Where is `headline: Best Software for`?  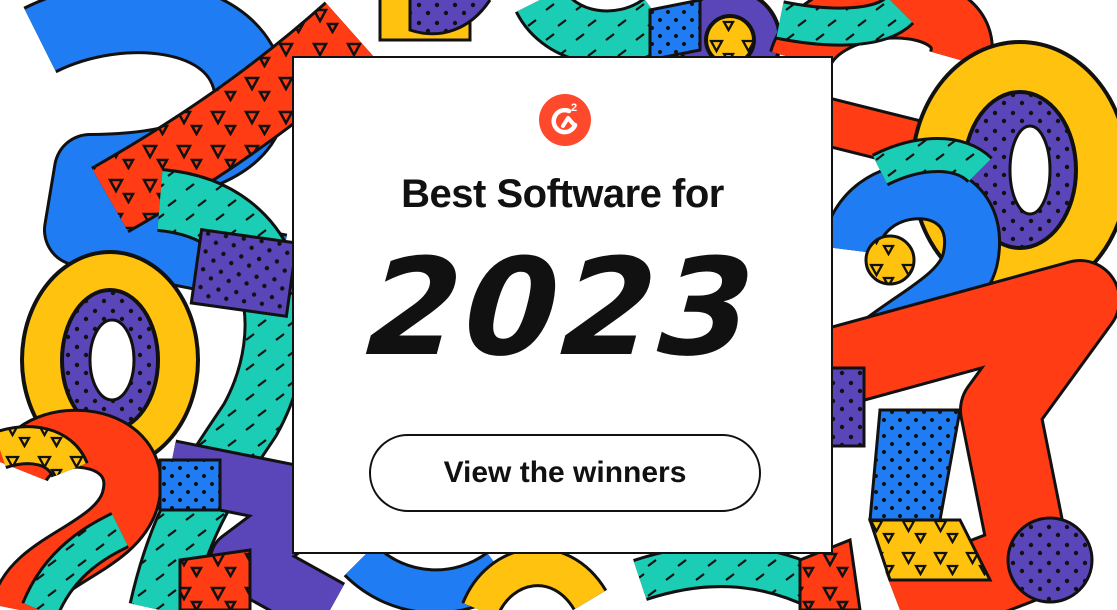
headline: Best Software for is located at coordinates (562, 194).